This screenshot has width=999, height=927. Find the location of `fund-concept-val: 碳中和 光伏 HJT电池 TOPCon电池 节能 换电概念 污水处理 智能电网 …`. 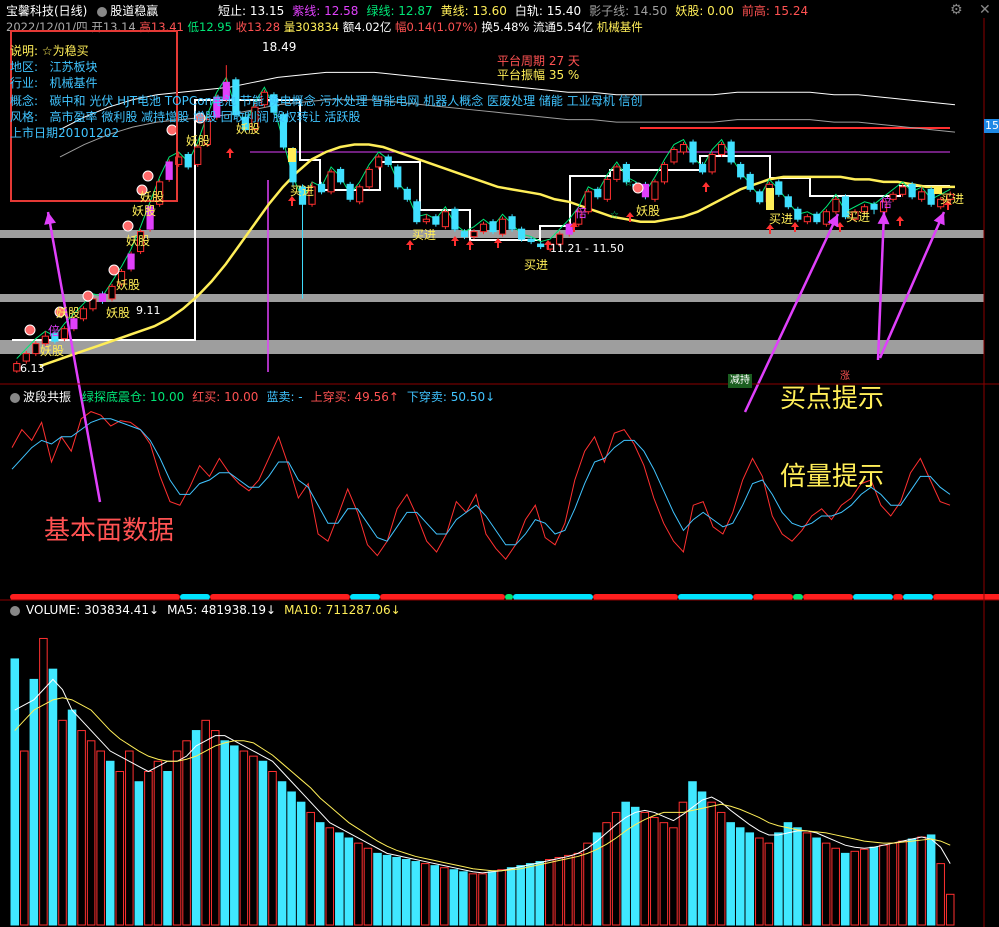

fund-concept-val: 碳中和 光伏 HJT电池 TOPCon电池 节能 换电概念 污水处理 智能电网 … is located at coordinates (346, 101).